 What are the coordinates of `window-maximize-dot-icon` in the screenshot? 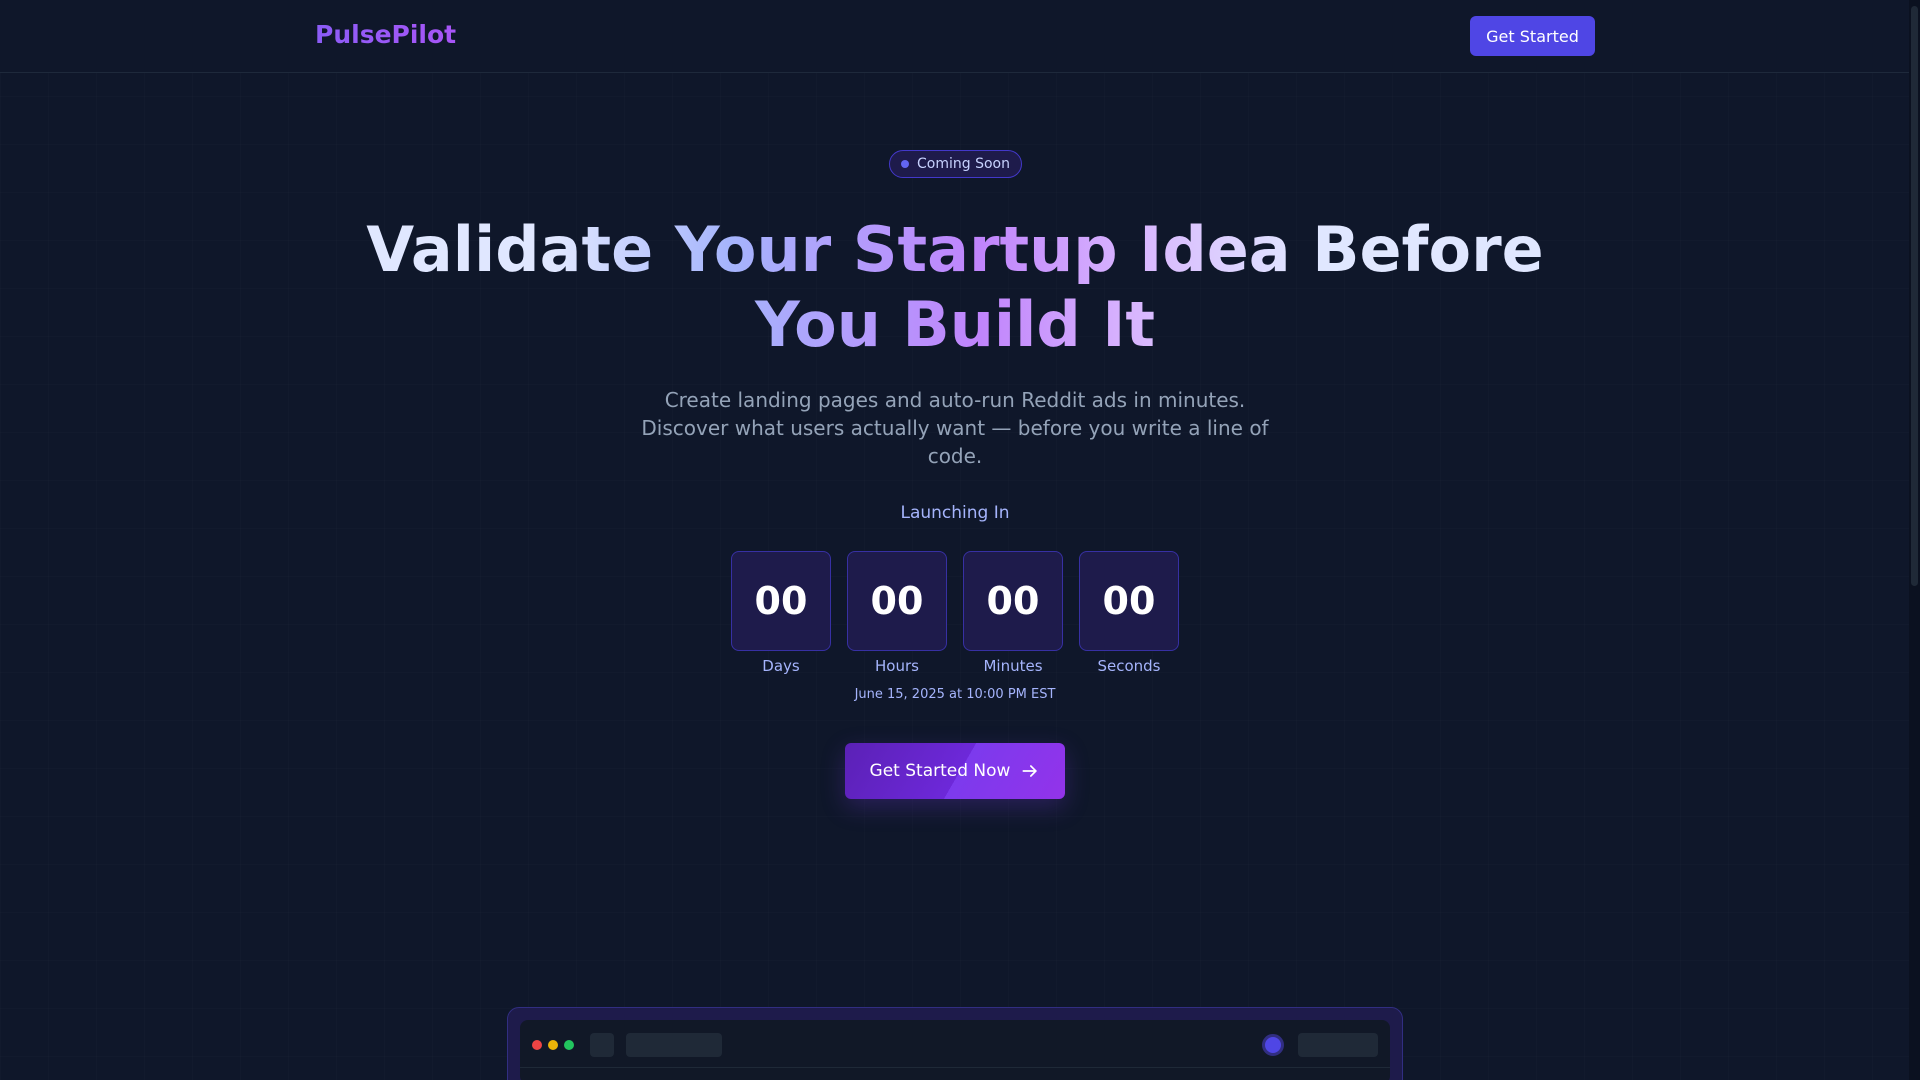 It's located at (569, 1045).